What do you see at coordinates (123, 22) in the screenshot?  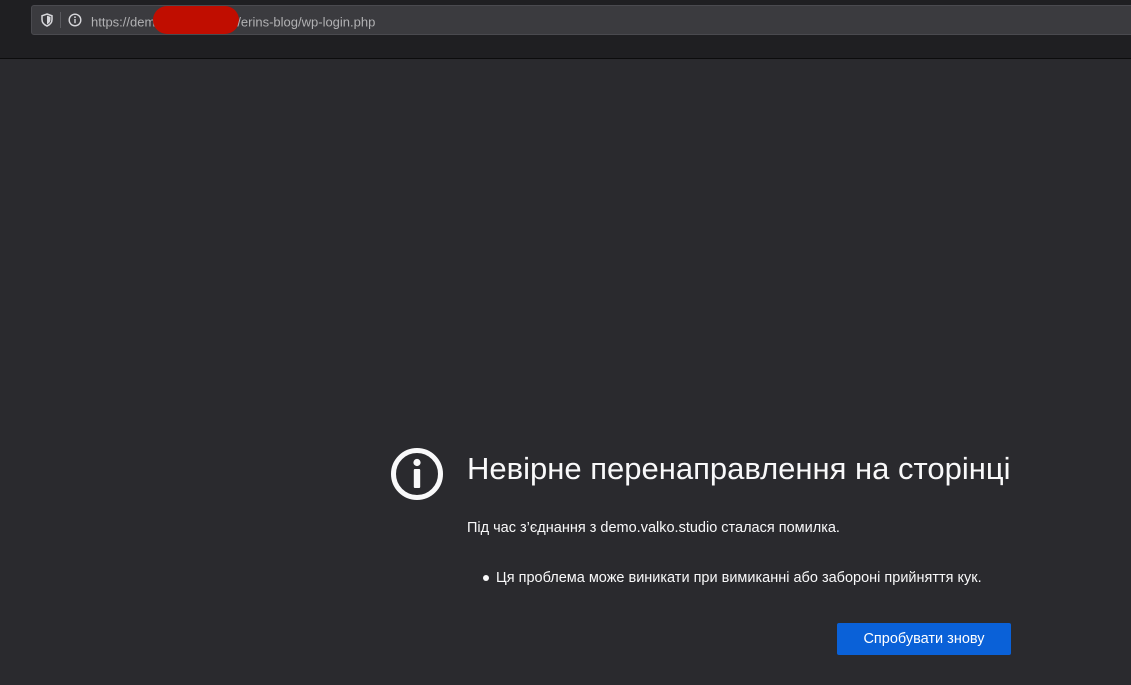 I see `url-prefix: https://dem` at bounding box center [123, 22].